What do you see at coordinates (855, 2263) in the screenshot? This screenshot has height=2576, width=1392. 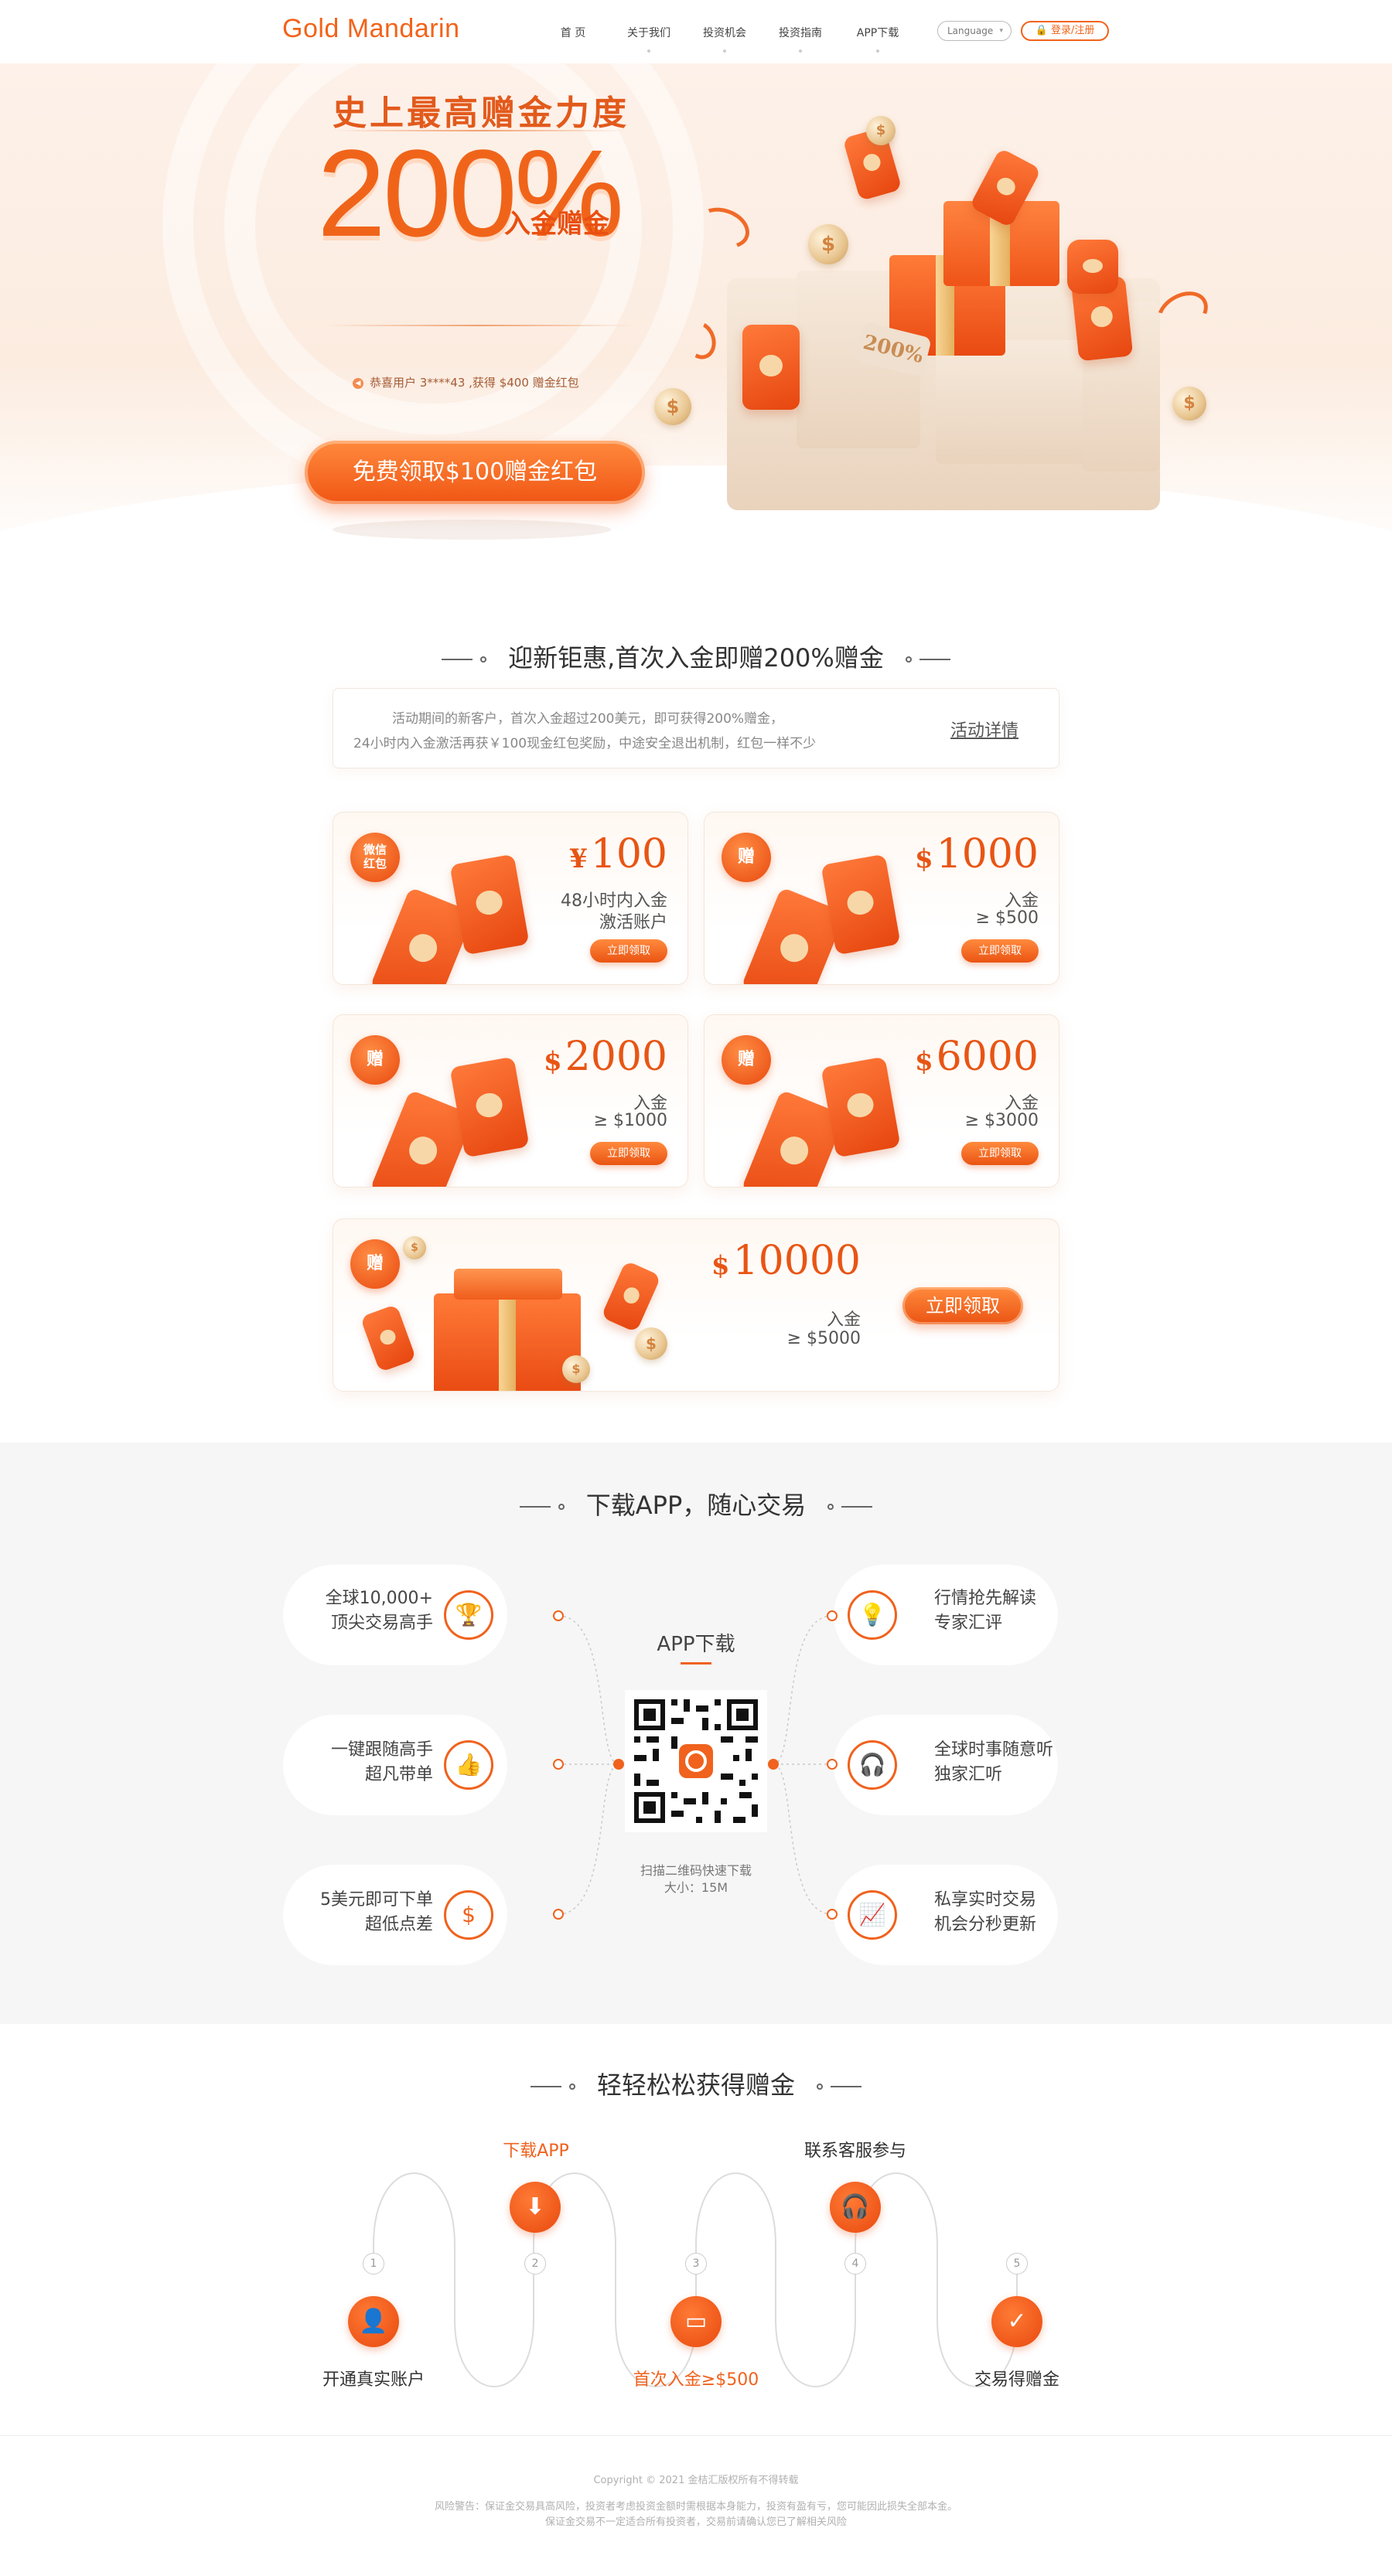 I see `step-4-number: 4` at bounding box center [855, 2263].